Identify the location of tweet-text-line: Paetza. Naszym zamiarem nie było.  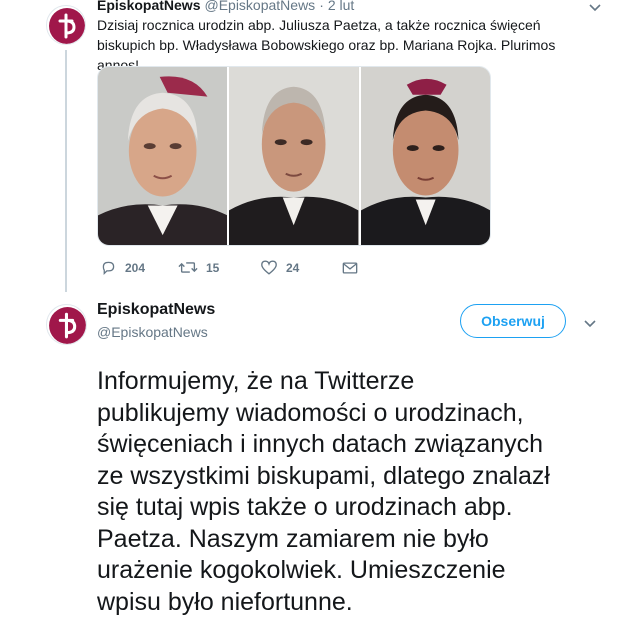
(367, 540).